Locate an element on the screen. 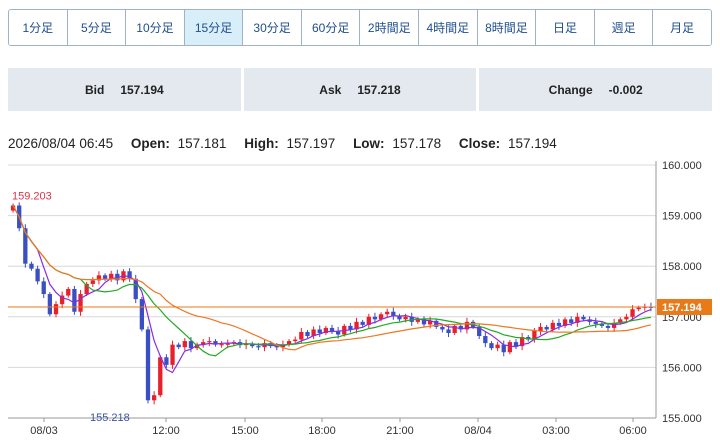 The width and height of the screenshot is (720, 441). tab-timeframe-3: 15分足 is located at coordinates (214, 27).